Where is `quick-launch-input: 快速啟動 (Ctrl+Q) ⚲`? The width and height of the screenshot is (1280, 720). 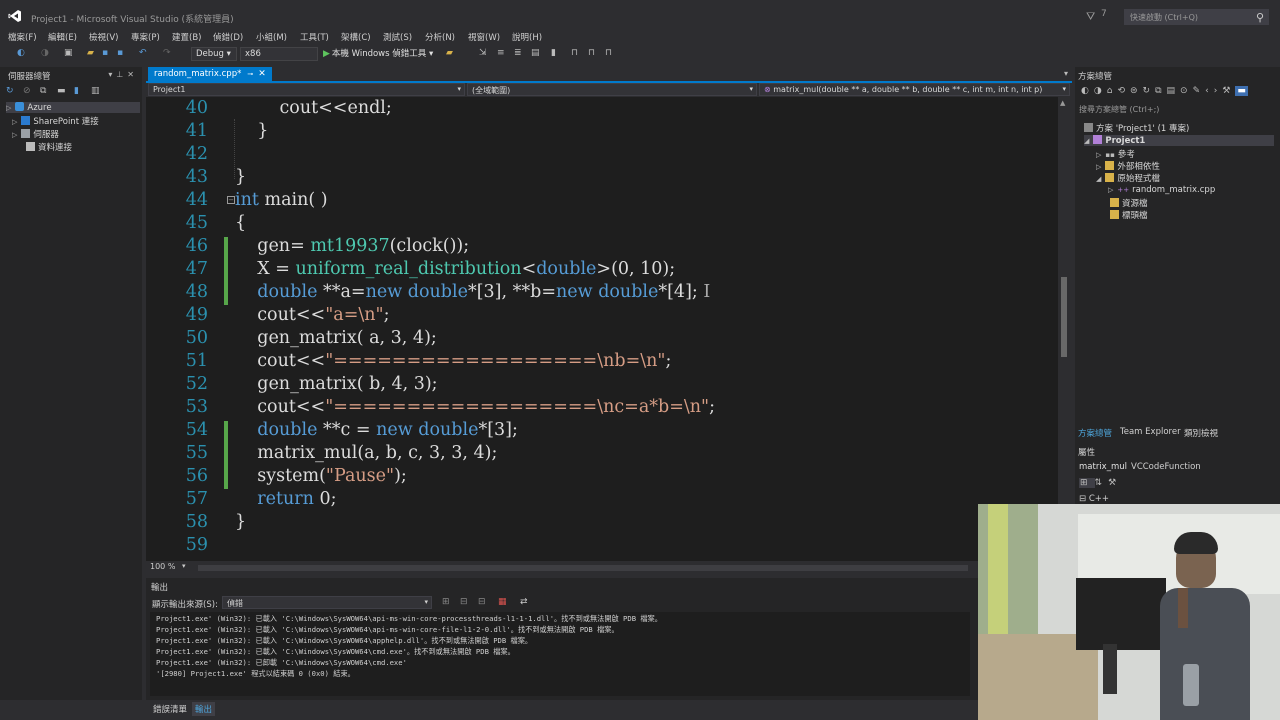
quick-launch-input: 快速啟動 (Ctrl+Q) ⚲ is located at coordinates (1196, 17).